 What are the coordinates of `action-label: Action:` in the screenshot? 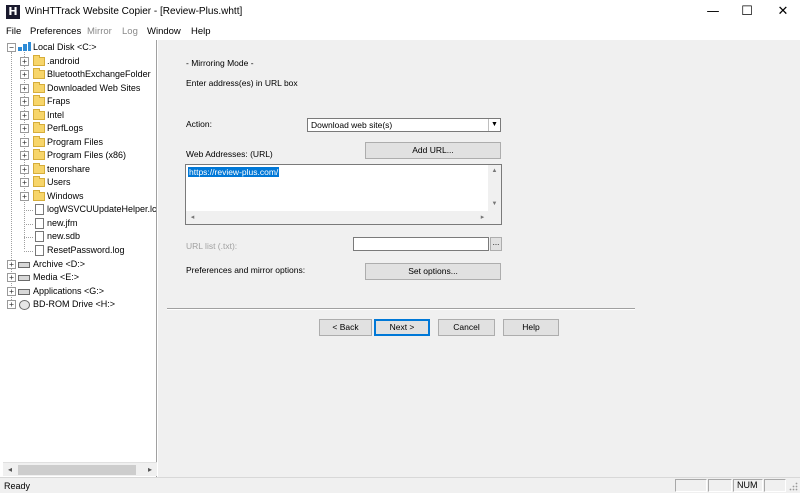 It's located at (199, 124).